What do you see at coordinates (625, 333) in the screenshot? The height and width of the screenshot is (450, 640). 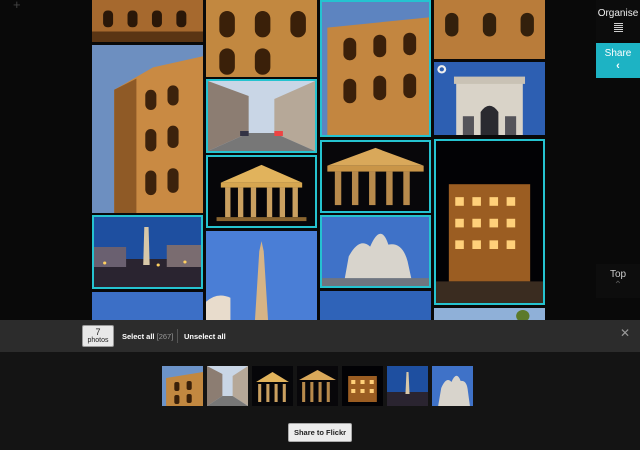 I see `close-icon: ✕` at bounding box center [625, 333].